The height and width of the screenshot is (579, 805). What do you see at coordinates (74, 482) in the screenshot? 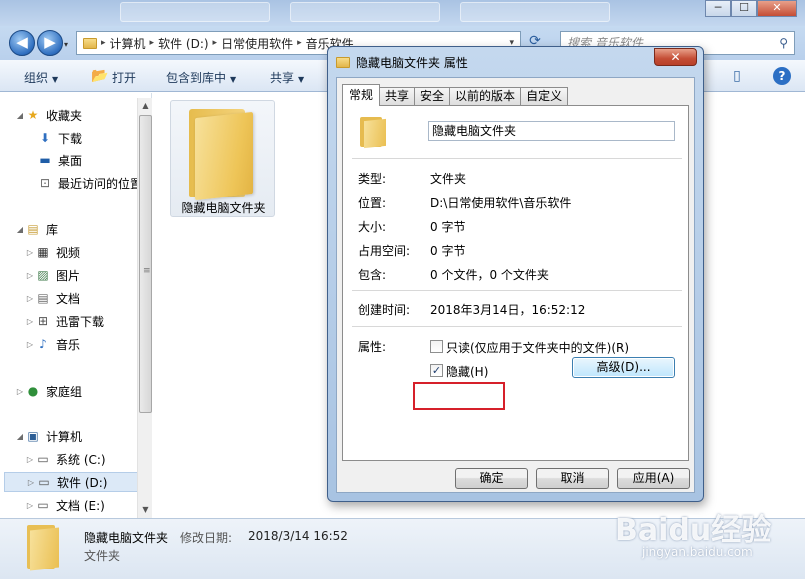
I see `sidebar-item-drive-d: ▷ ▭ 软件 (D:)` at bounding box center [74, 482].